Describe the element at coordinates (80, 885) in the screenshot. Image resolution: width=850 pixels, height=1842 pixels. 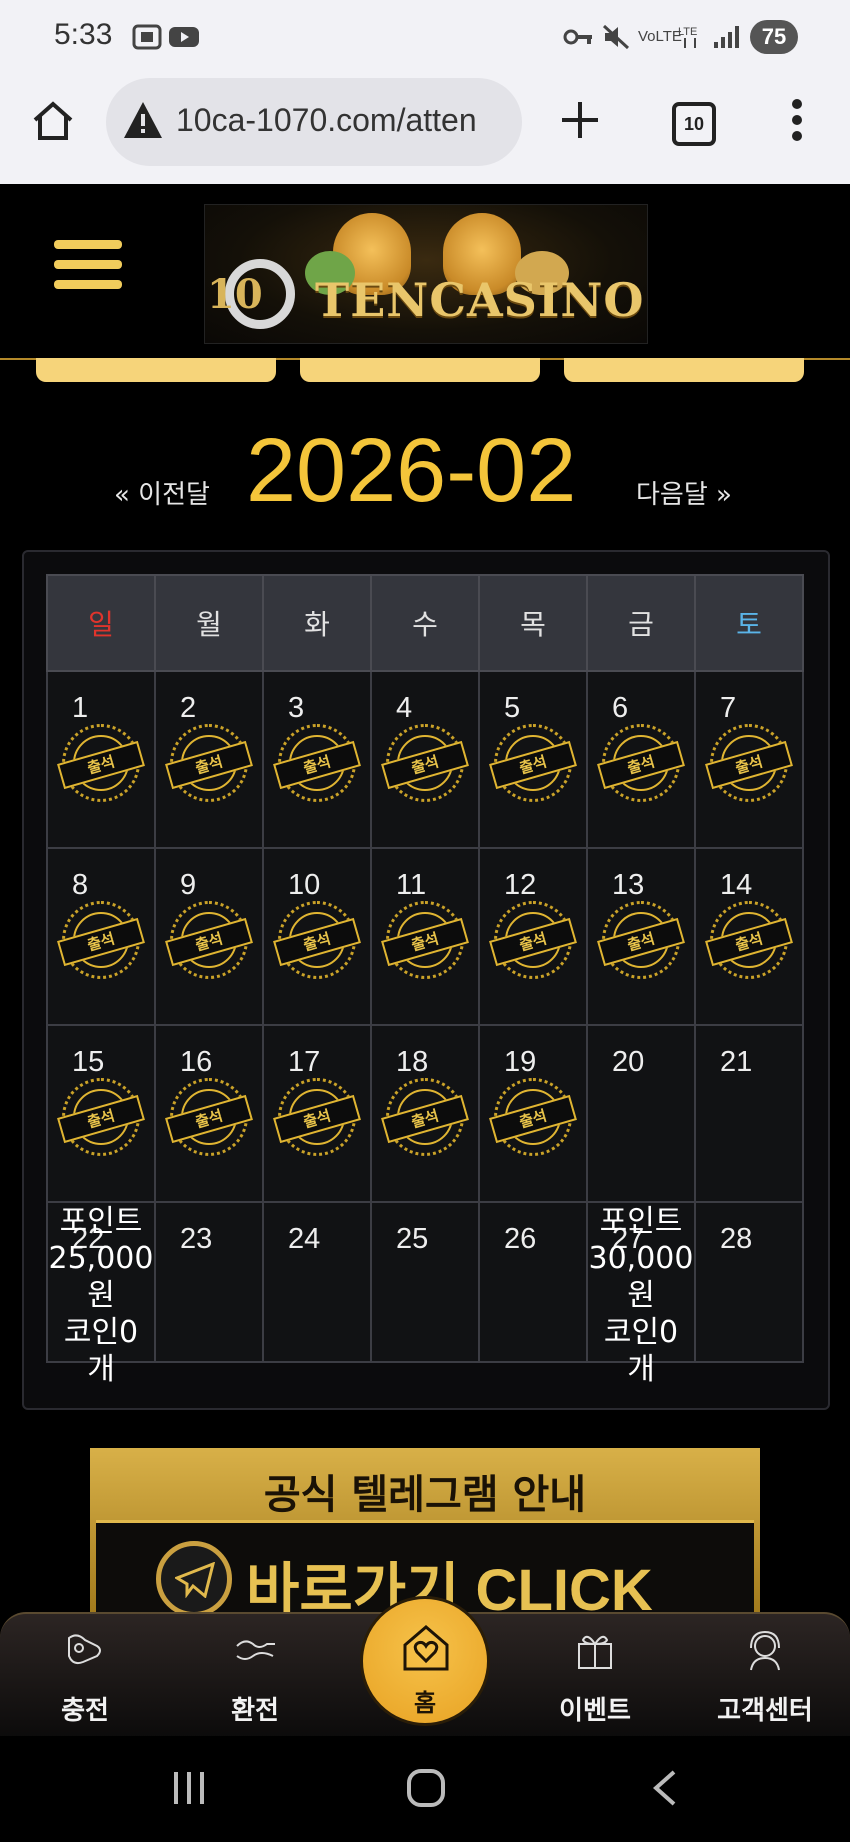
I see `day-number: 8` at that location.